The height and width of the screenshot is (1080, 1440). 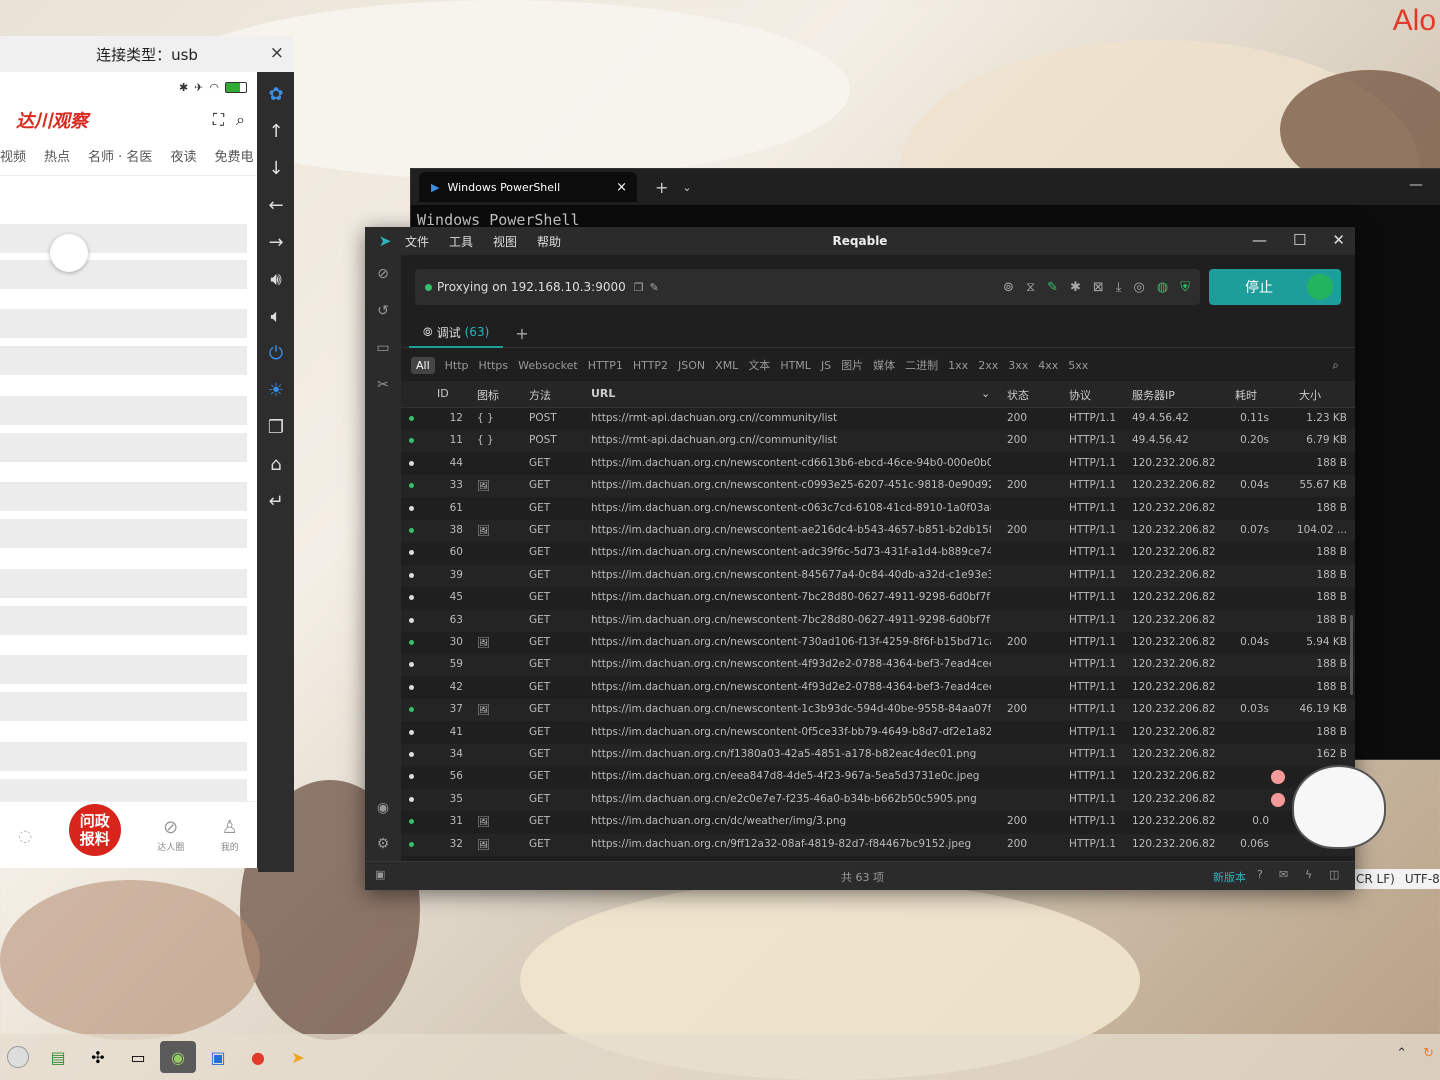 I want to click on menu-tools: 工具, so click(x=461, y=241).